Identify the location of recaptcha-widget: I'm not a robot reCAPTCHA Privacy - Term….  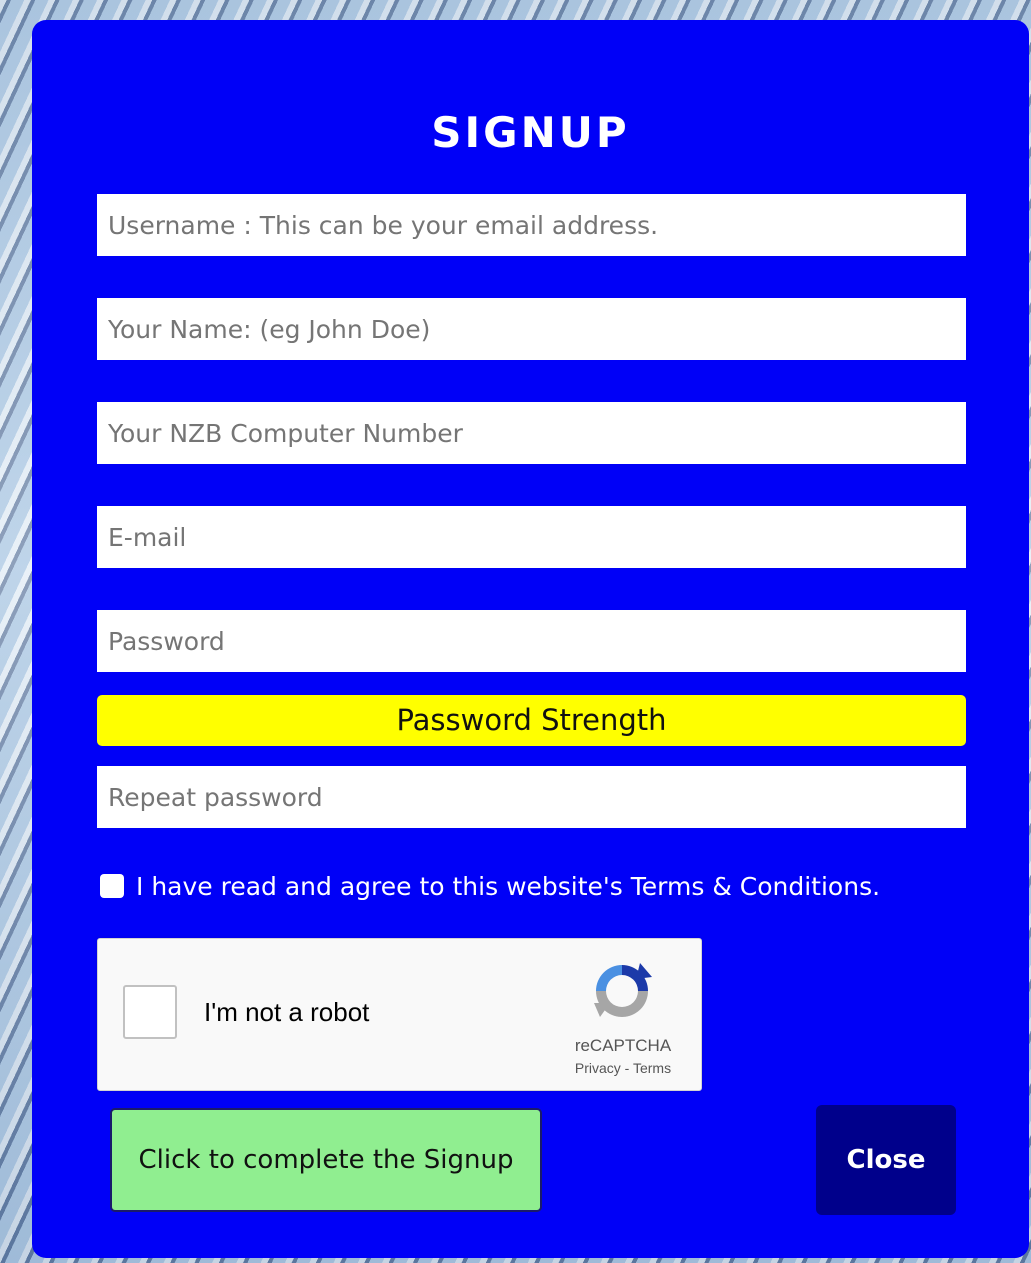
(399, 1014).